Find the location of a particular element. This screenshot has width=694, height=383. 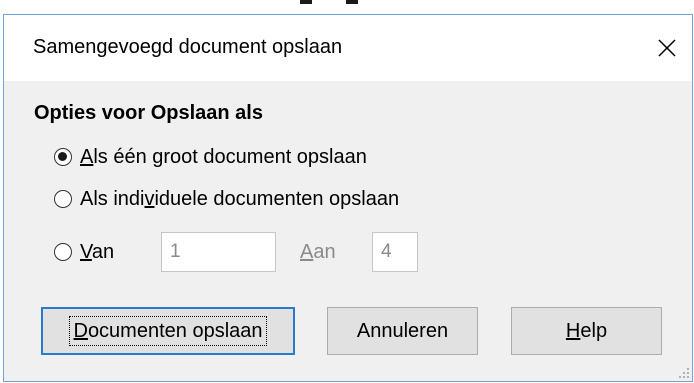

close-icon is located at coordinates (667, 48).